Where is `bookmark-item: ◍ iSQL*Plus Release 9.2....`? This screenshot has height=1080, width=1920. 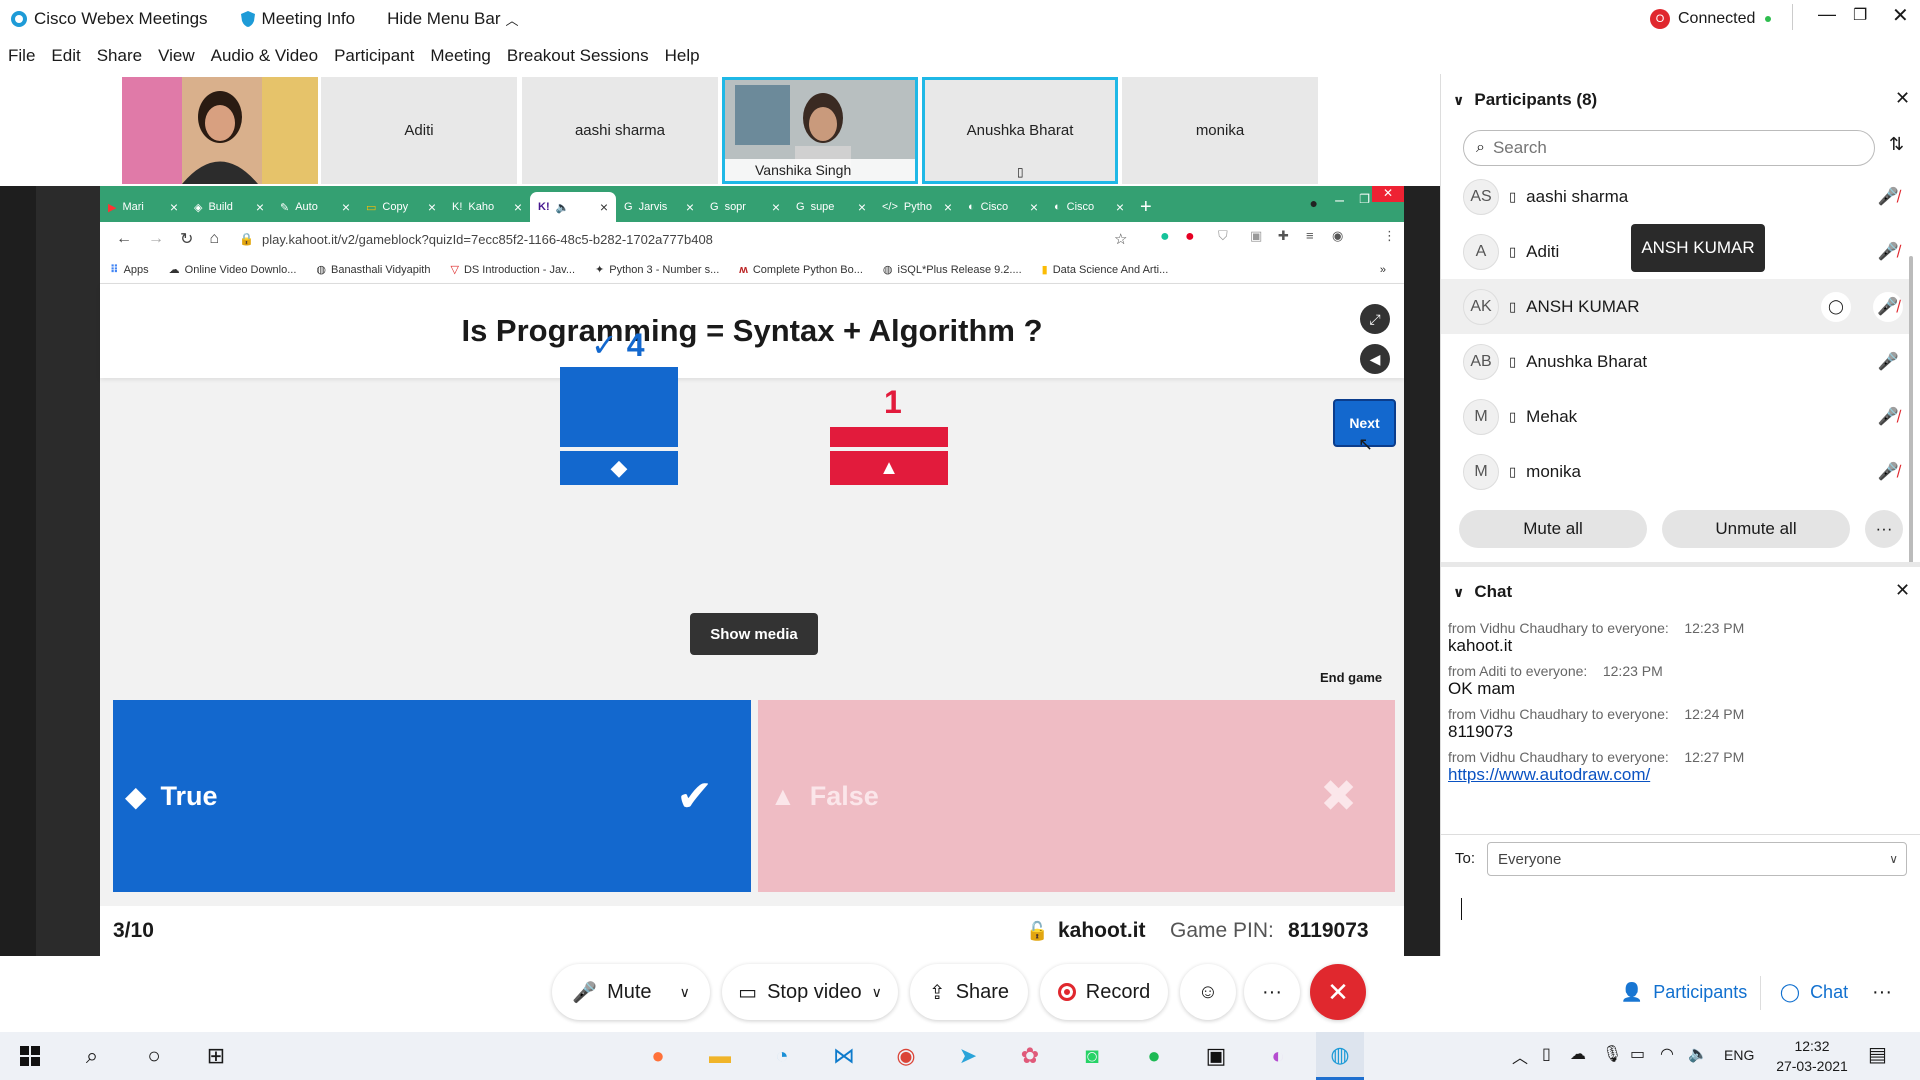 bookmark-item: ◍ iSQL*Plus Release 9.2.... is located at coordinates (952, 270).